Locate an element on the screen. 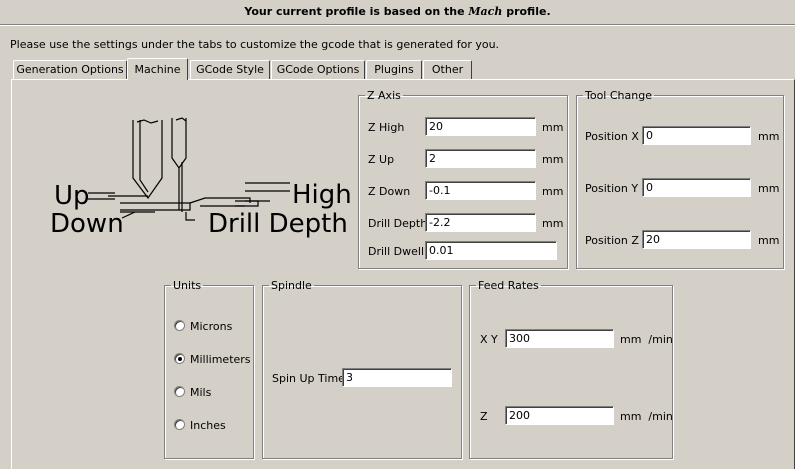  feed-rates-title: Feed Rates is located at coordinates (508, 285).